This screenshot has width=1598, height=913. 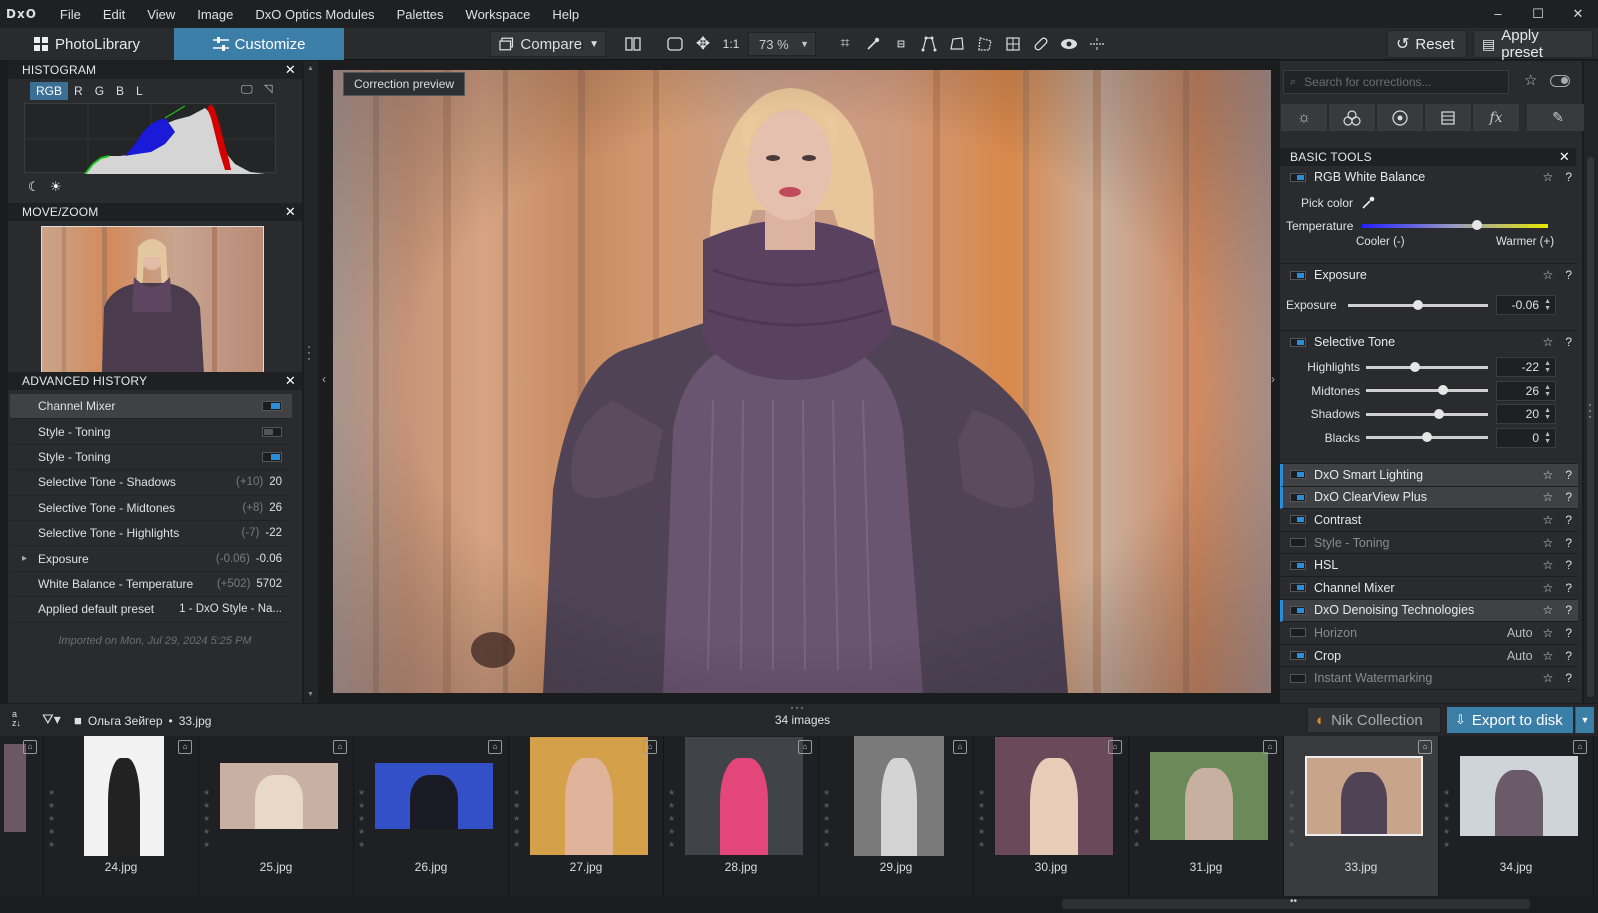 What do you see at coordinates (1429, 475) in the screenshot?
I see `tool-header: DxO Smart Lighting ☆?` at bounding box center [1429, 475].